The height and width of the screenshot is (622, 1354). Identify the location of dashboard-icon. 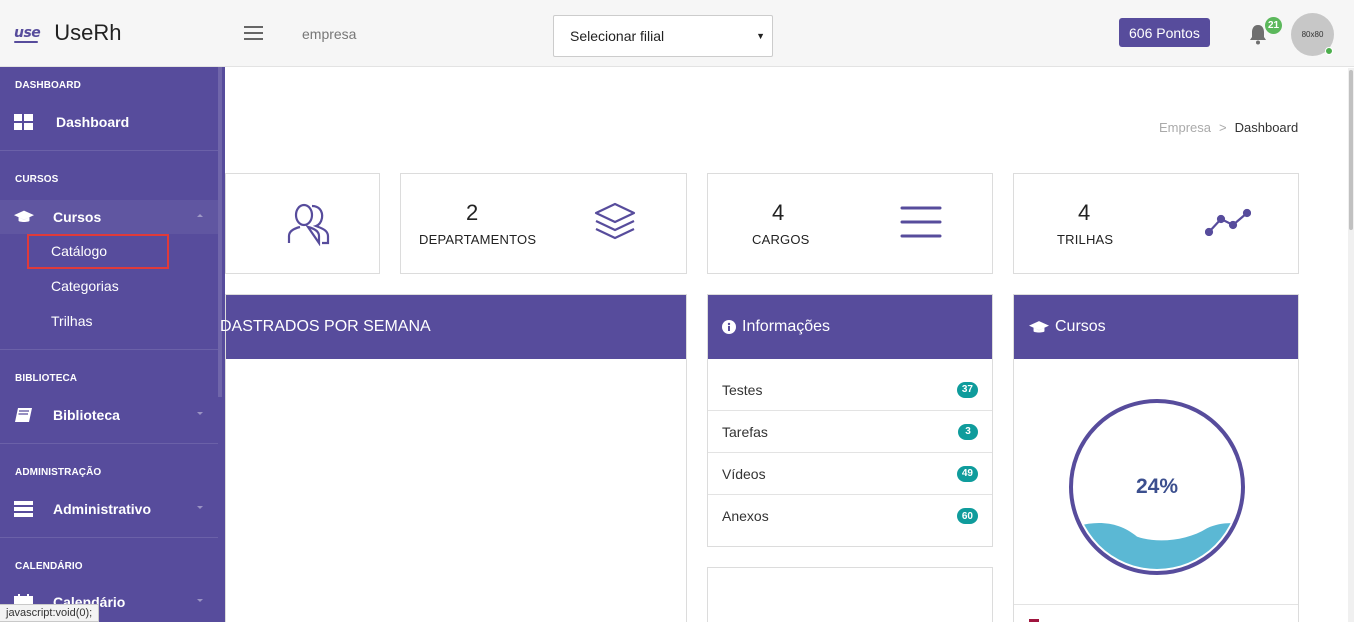
(23, 122).